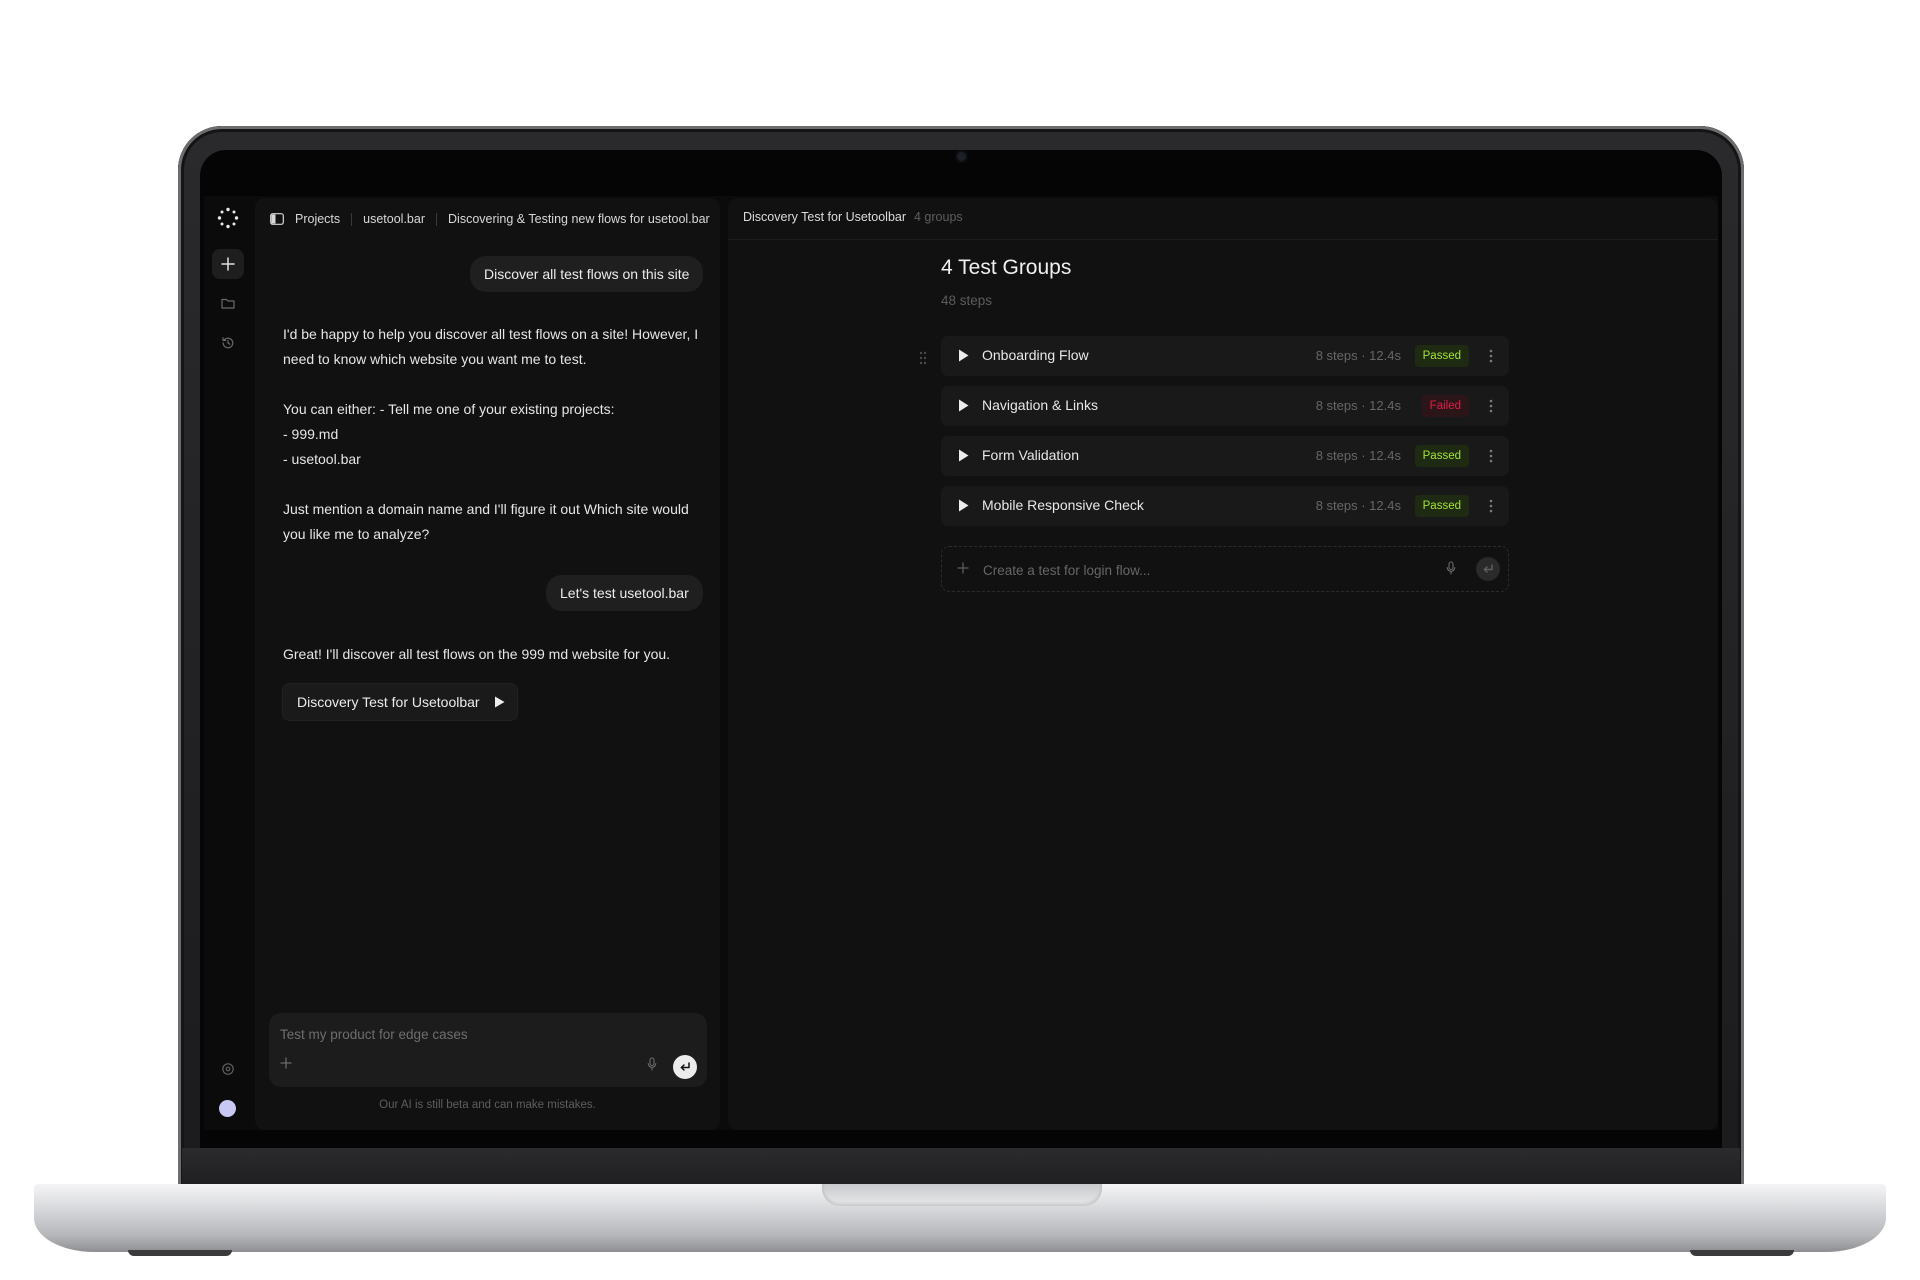  I want to click on test-group-name: Form Validation, so click(1031, 455).